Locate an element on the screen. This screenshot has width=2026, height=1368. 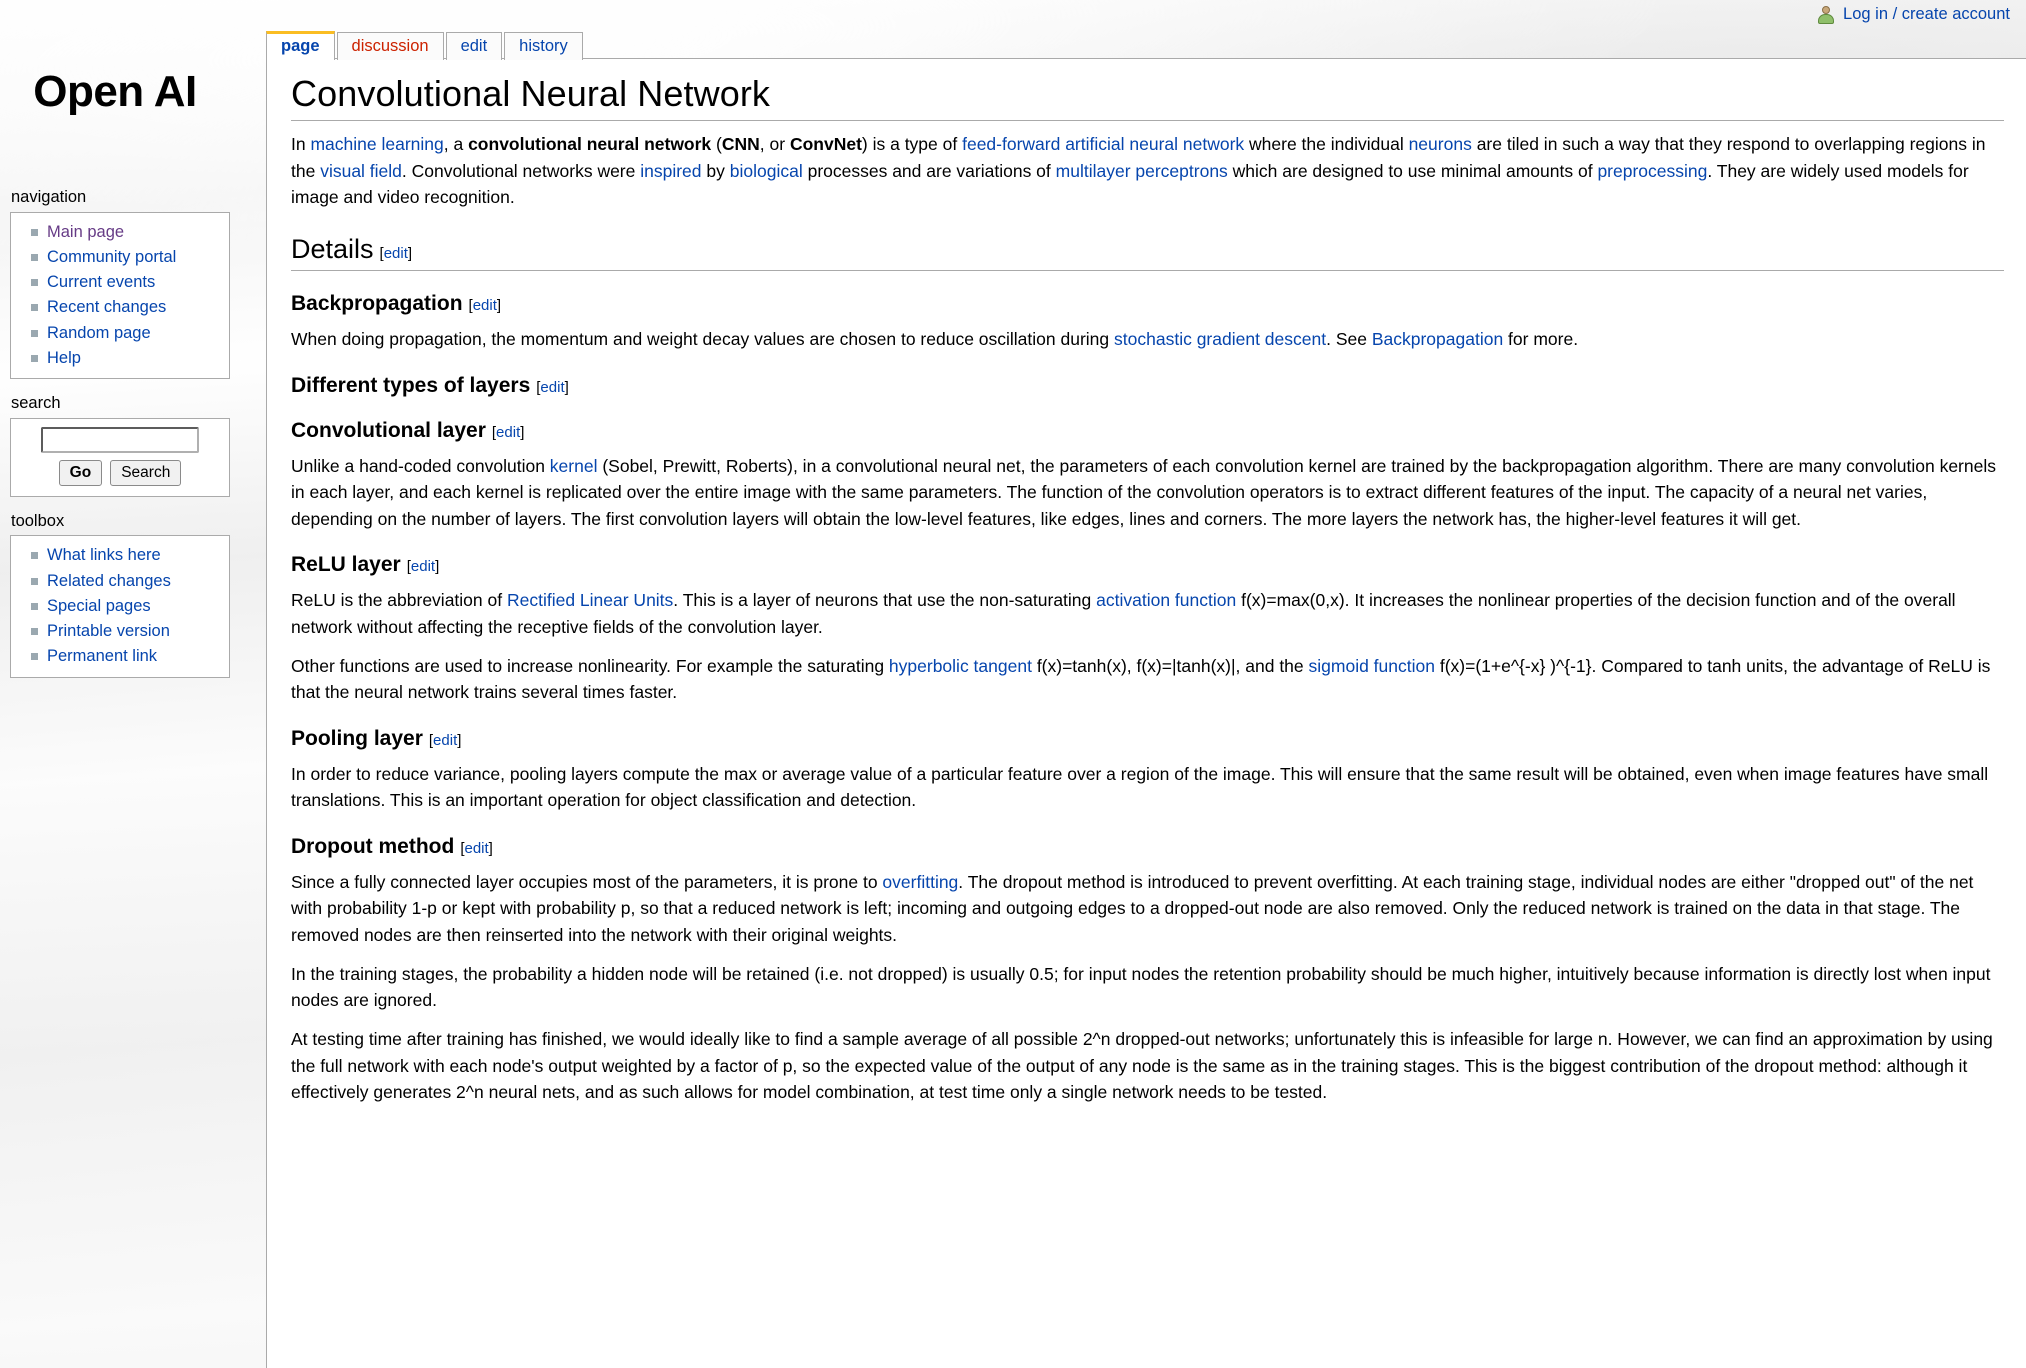
link-machine-learning: machine learning is located at coordinates (376, 144).